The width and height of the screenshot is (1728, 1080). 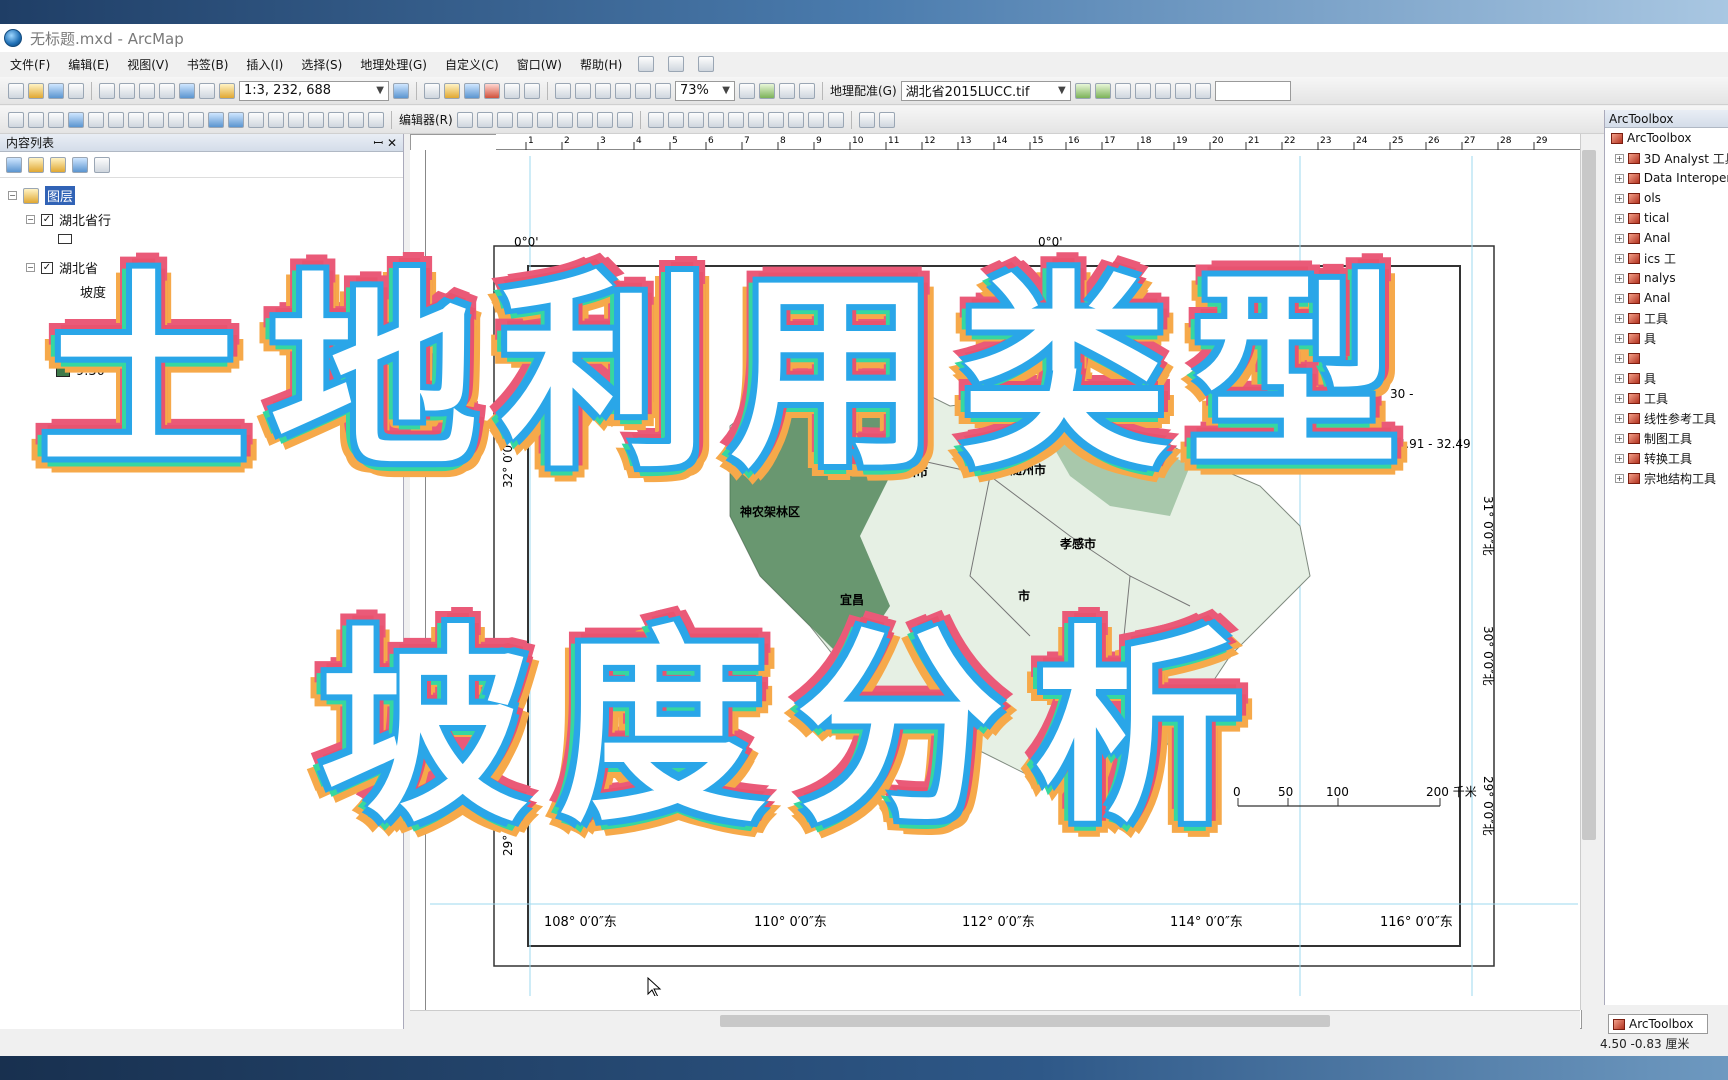 What do you see at coordinates (472, 90) in the screenshot?
I see `search-window-icon` at bounding box center [472, 90].